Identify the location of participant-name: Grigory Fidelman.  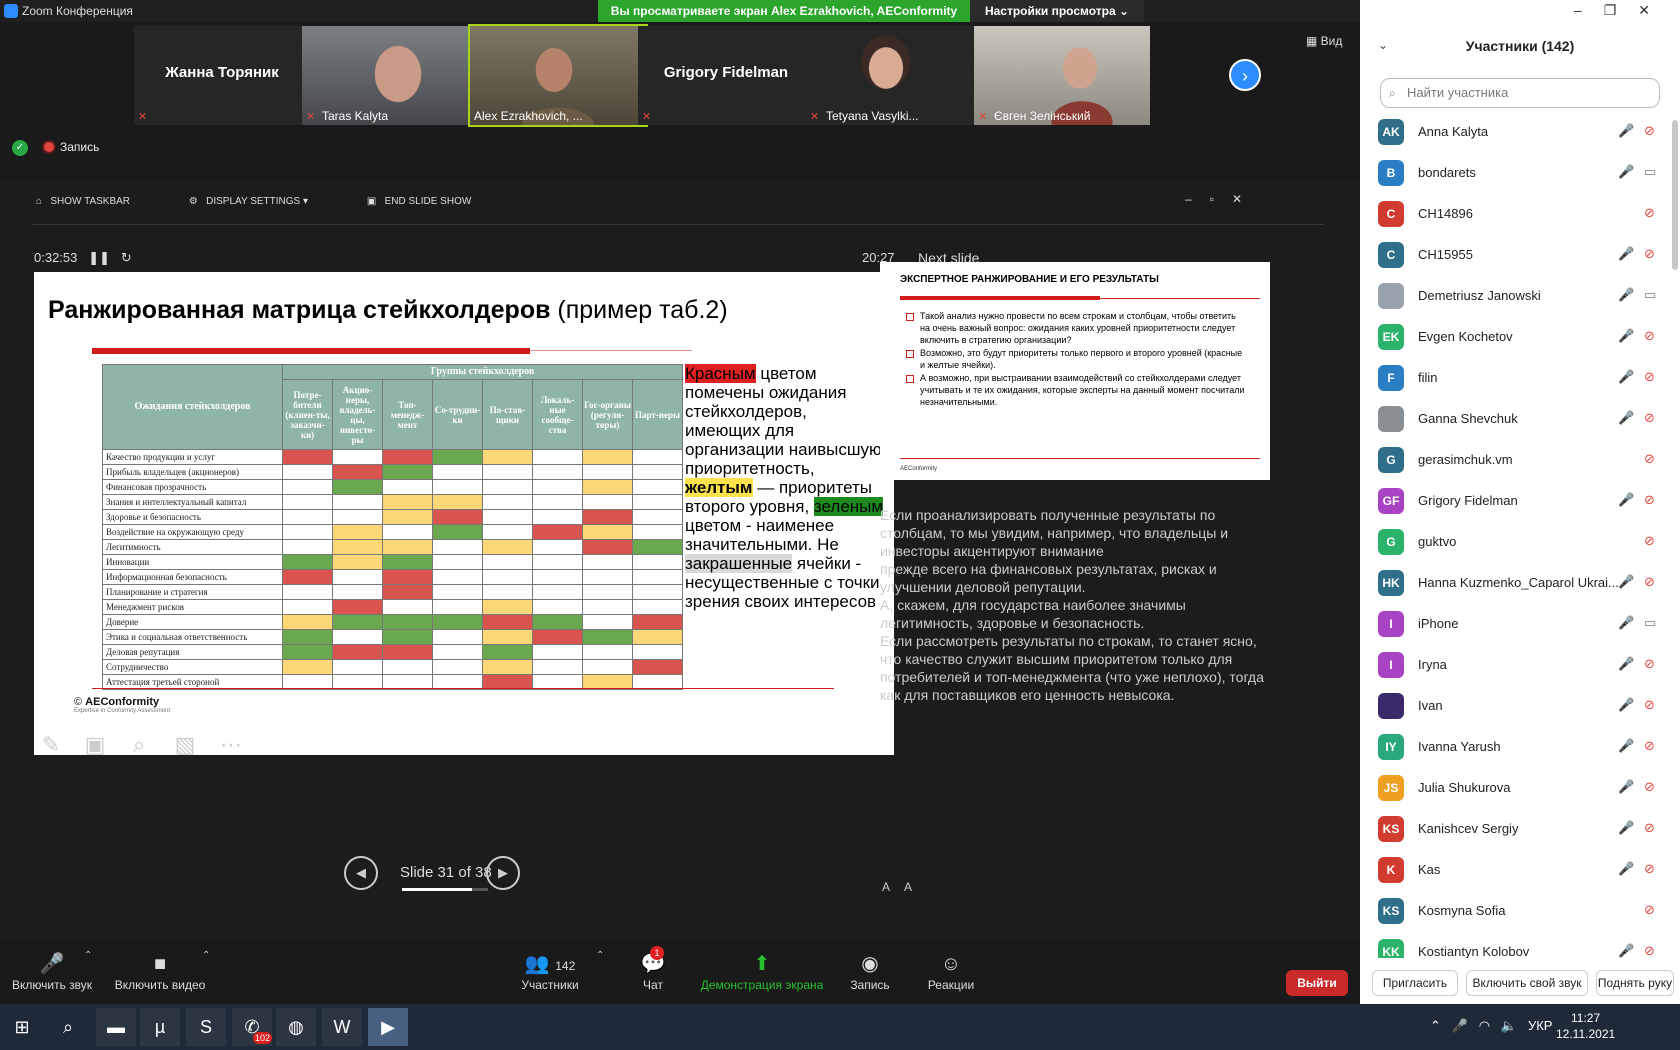
(1468, 500).